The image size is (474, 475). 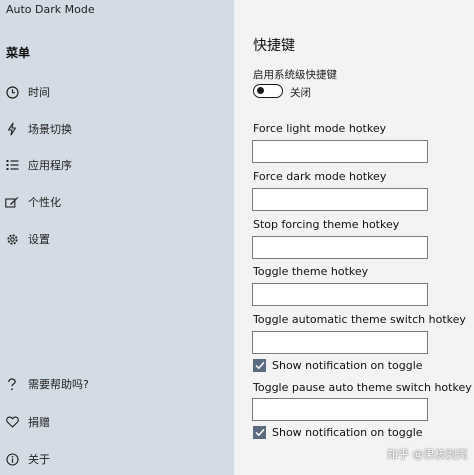 What do you see at coordinates (117, 92) in the screenshot?
I see `sidebar-item-time: 时间` at bounding box center [117, 92].